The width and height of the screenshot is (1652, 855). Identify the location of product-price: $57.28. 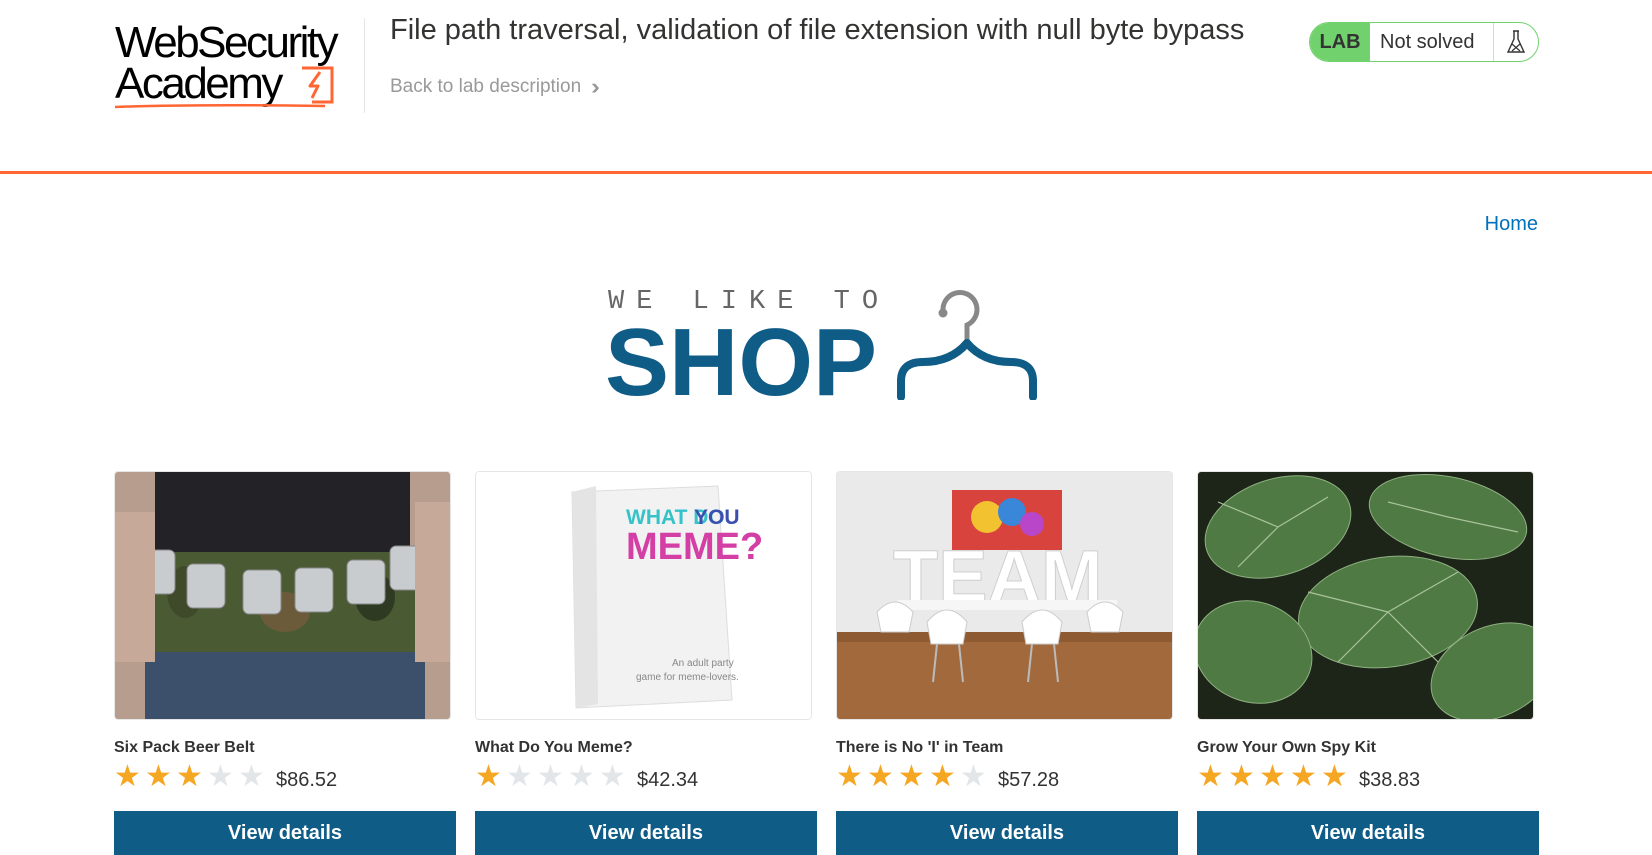
(1029, 779).